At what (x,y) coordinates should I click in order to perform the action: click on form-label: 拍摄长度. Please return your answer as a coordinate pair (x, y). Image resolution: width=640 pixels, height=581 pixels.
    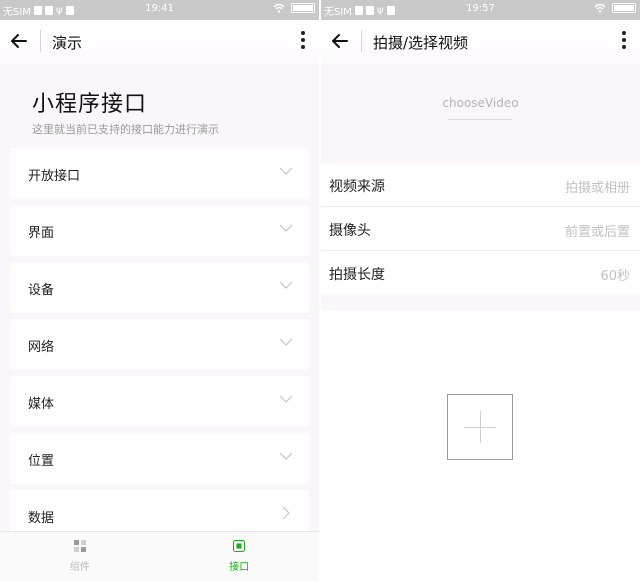
    Looking at the image, I should click on (357, 275).